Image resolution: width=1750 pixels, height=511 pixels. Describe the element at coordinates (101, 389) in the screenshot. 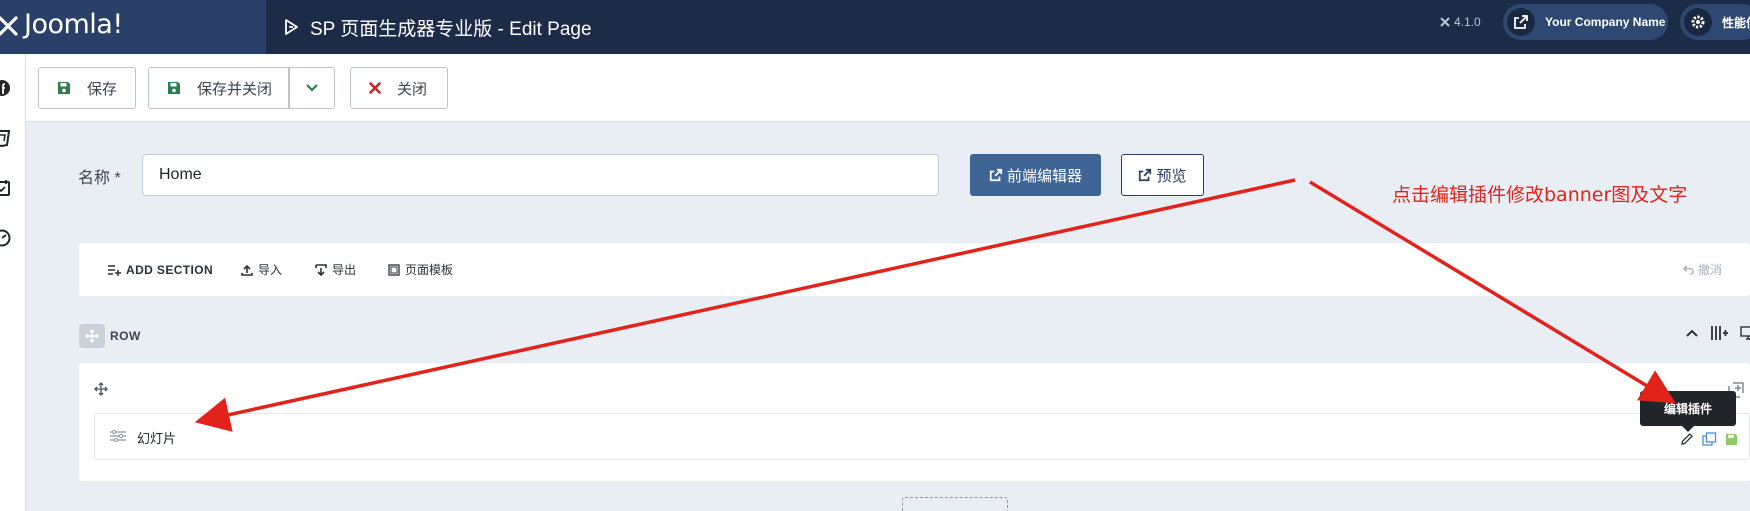

I see `column-move-icon` at that location.